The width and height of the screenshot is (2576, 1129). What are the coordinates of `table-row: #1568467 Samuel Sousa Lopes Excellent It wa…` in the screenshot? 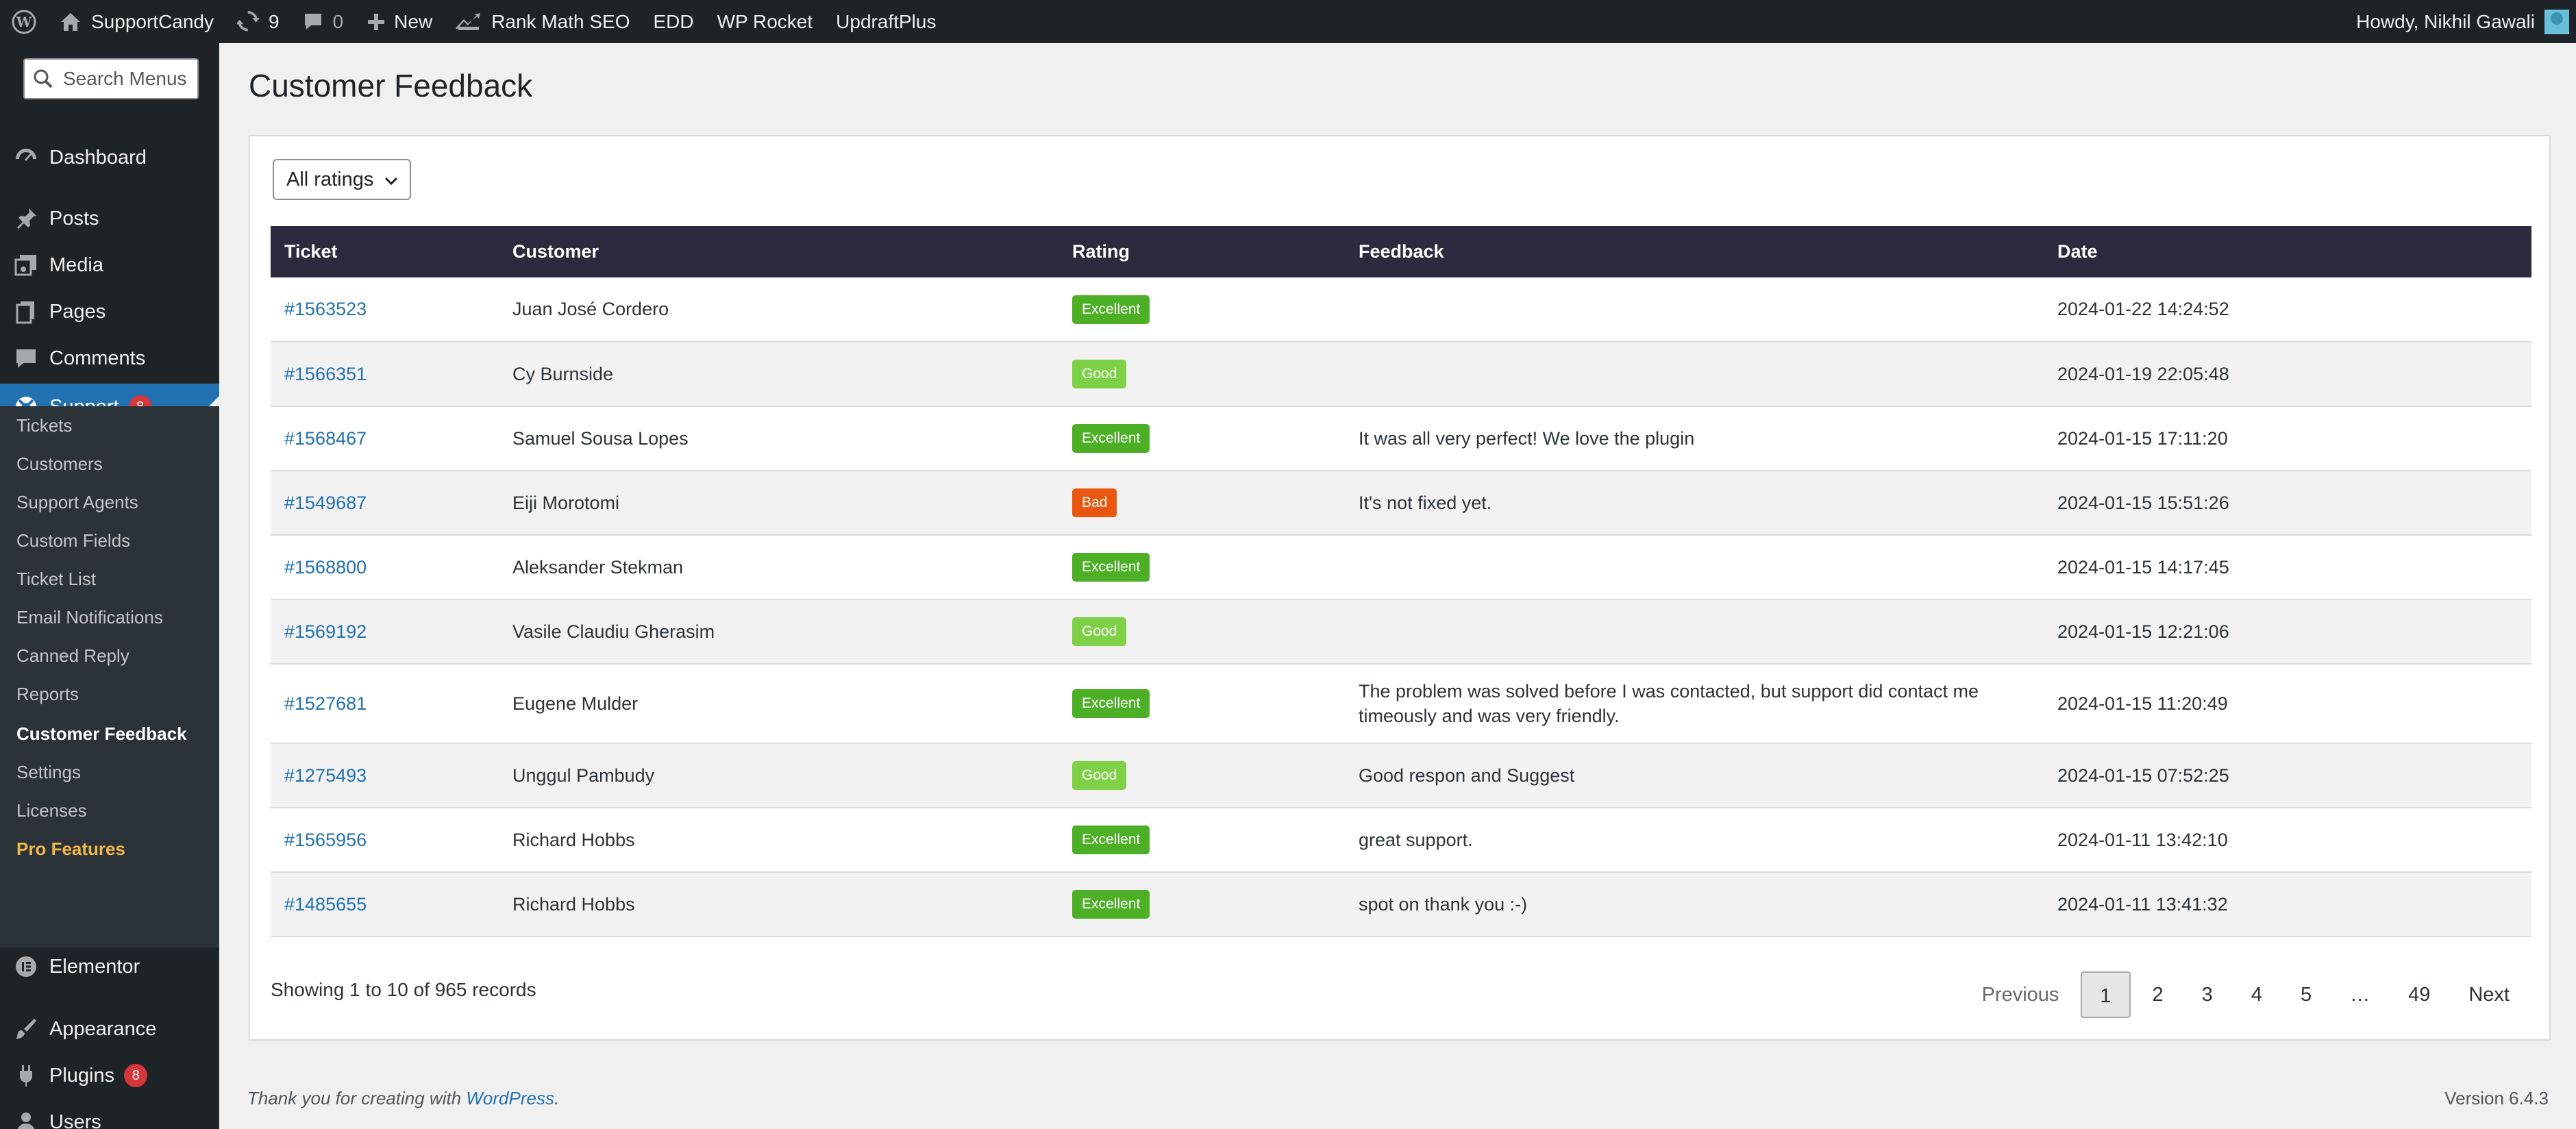 It's located at (1401, 438).